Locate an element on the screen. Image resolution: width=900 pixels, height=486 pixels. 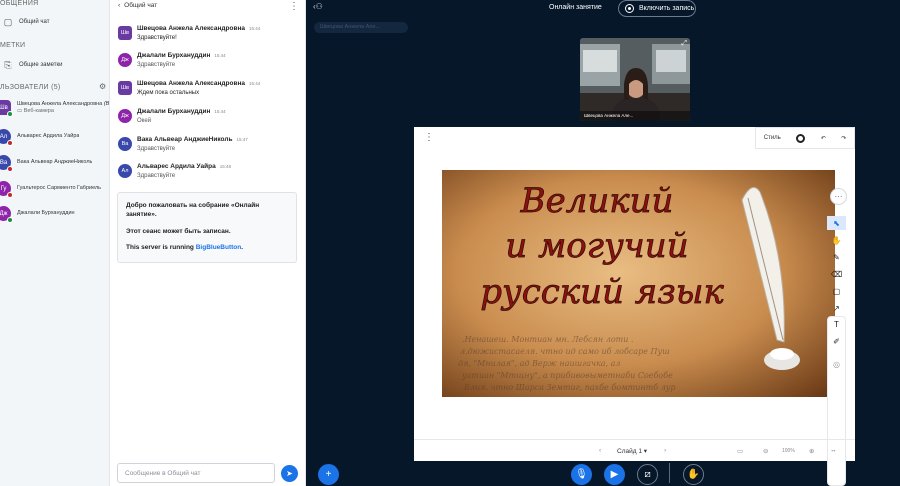
message-author: Альварес Ардила Уайра 15:48 is located at coordinates (184, 166).